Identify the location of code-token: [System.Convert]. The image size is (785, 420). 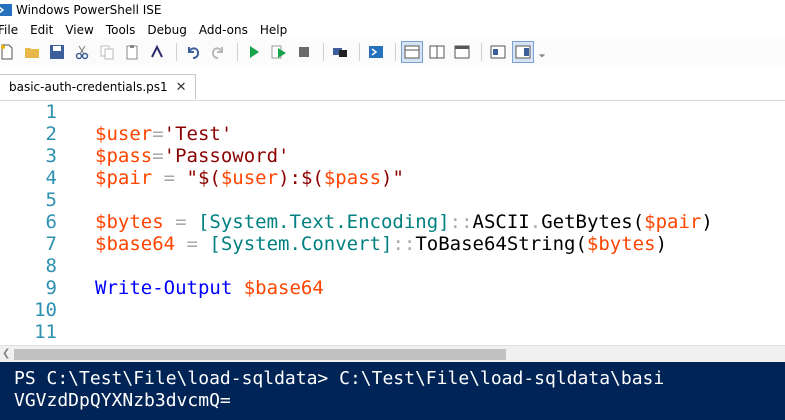
(301, 244).